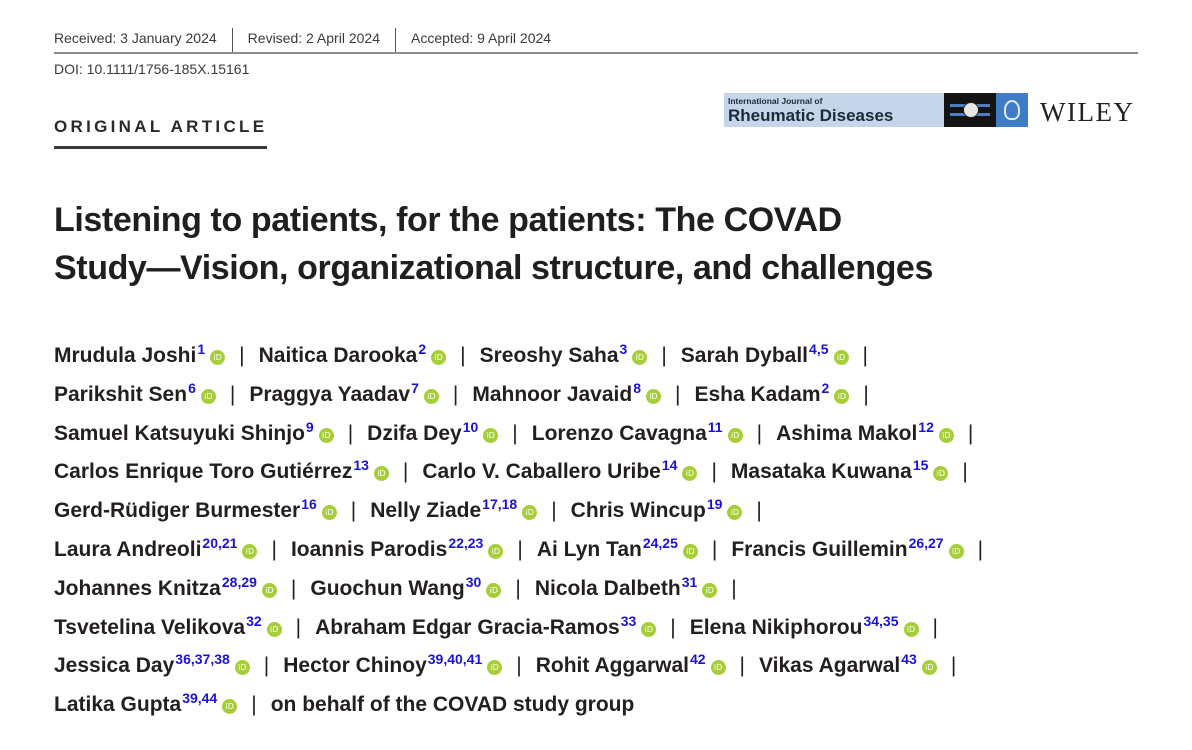 The image size is (1192, 750). What do you see at coordinates (698, 659) in the screenshot?
I see `affiliation-marker: 42` at bounding box center [698, 659].